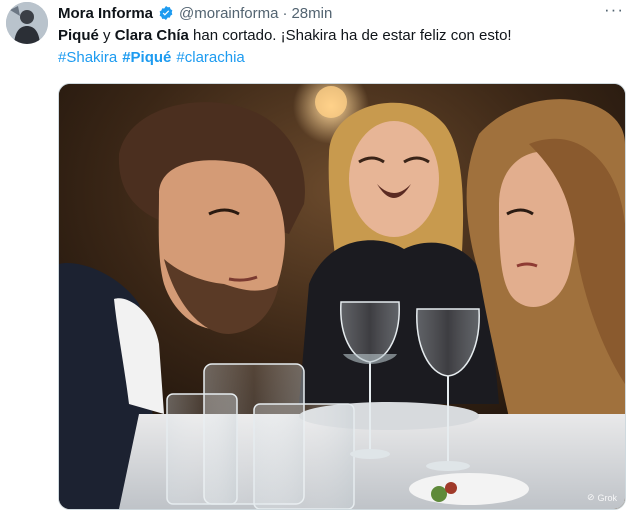 The height and width of the screenshot is (523, 640). Describe the element at coordinates (105, 13) in the screenshot. I see `author-name: Mora Informa` at that location.